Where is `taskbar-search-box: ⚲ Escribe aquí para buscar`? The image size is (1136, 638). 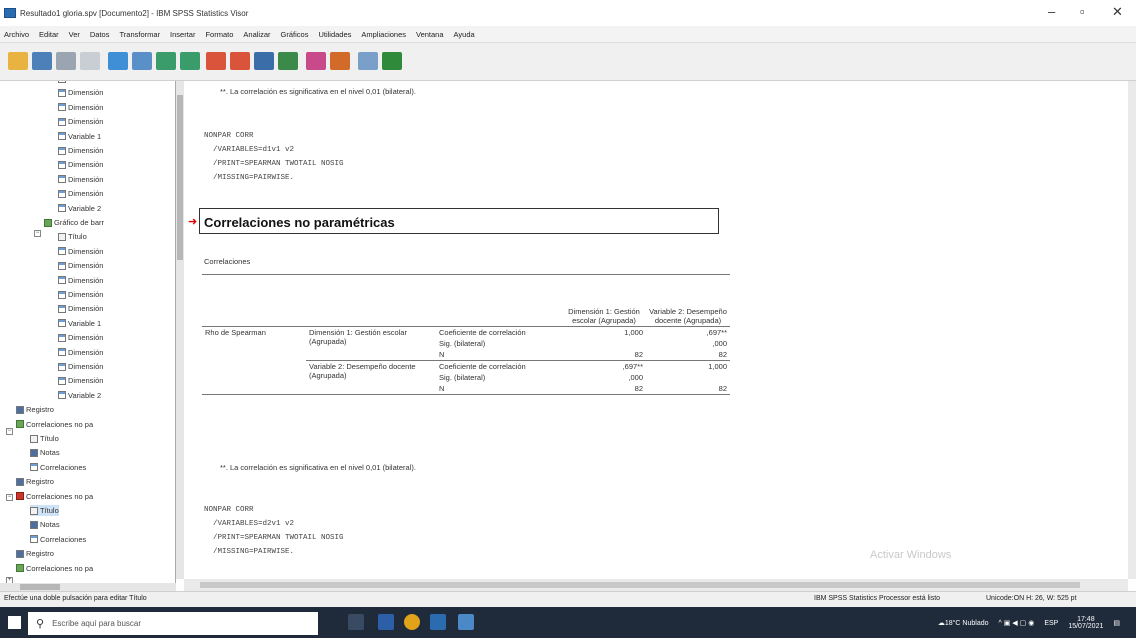 taskbar-search-box: ⚲ Escribe aquí para buscar is located at coordinates (173, 623).